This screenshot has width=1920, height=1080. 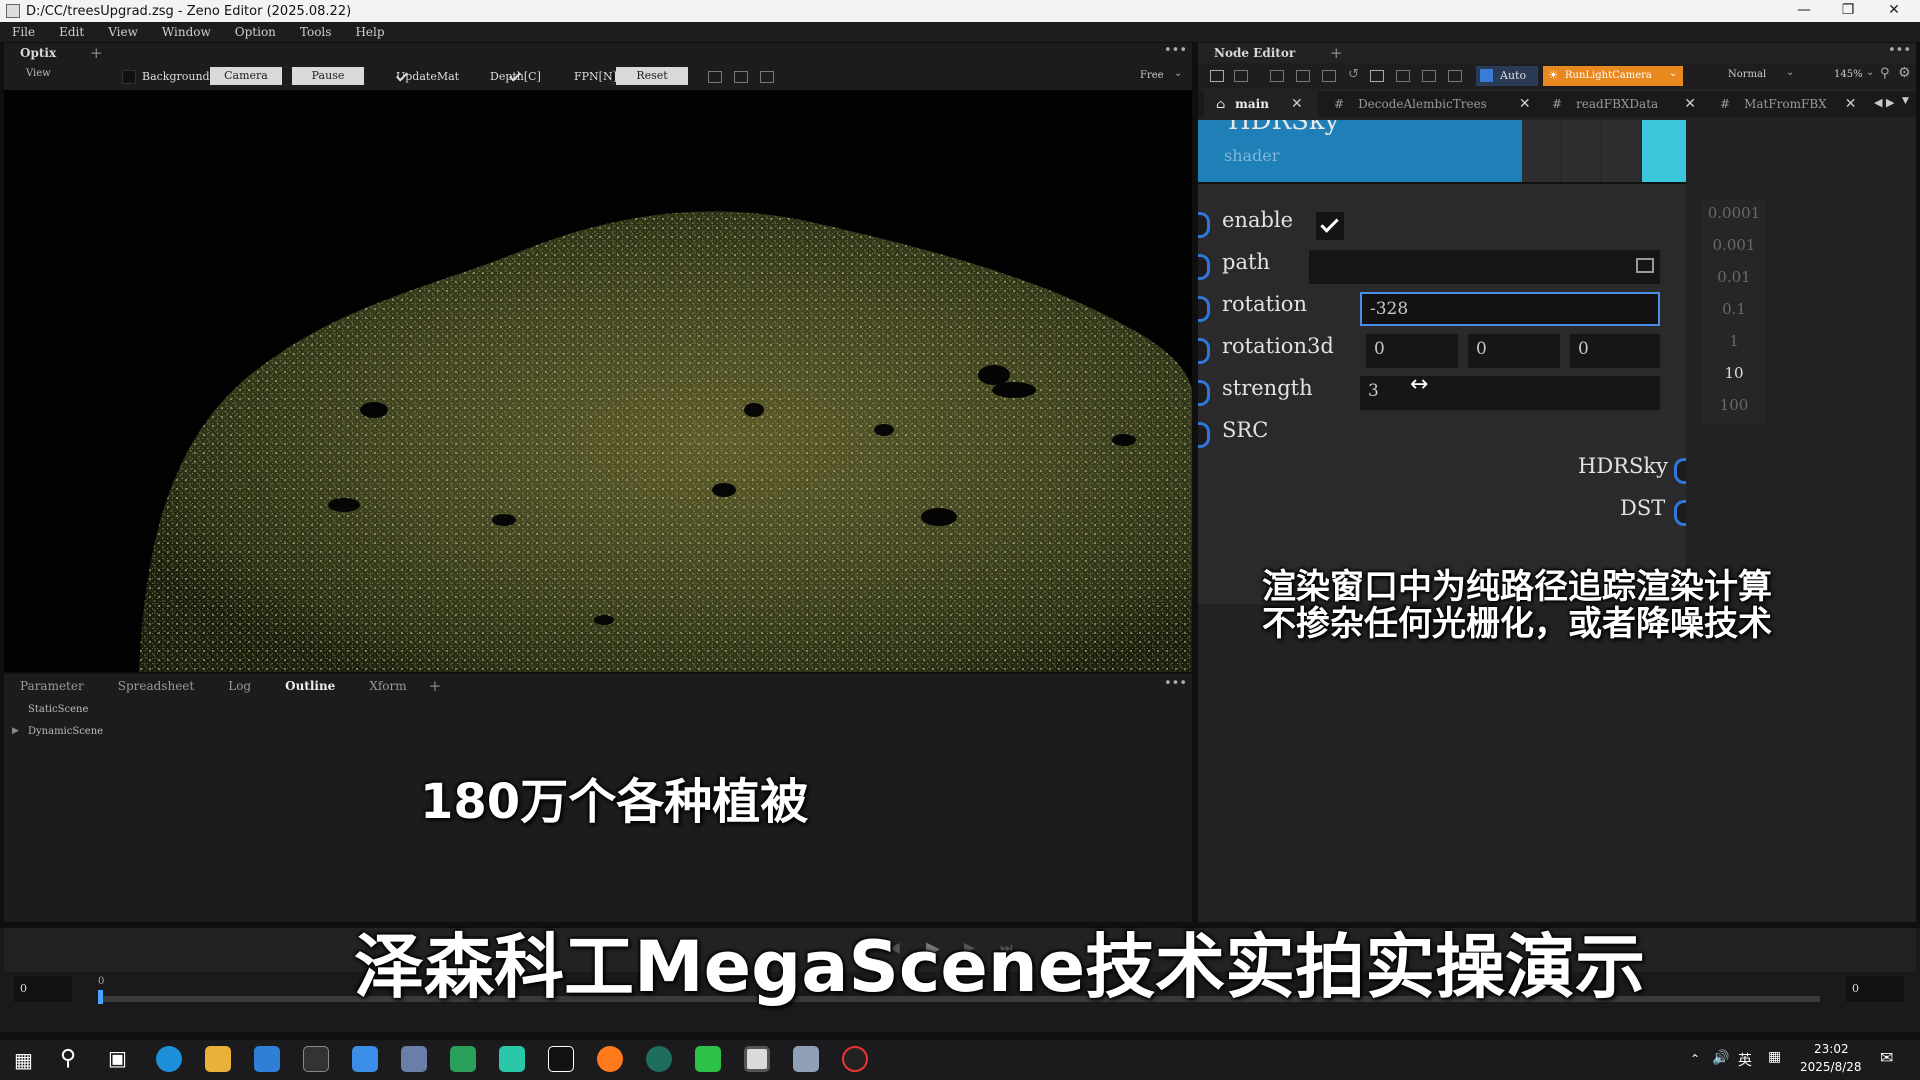 I want to click on capcut-icon, so click(x=561, y=1059).